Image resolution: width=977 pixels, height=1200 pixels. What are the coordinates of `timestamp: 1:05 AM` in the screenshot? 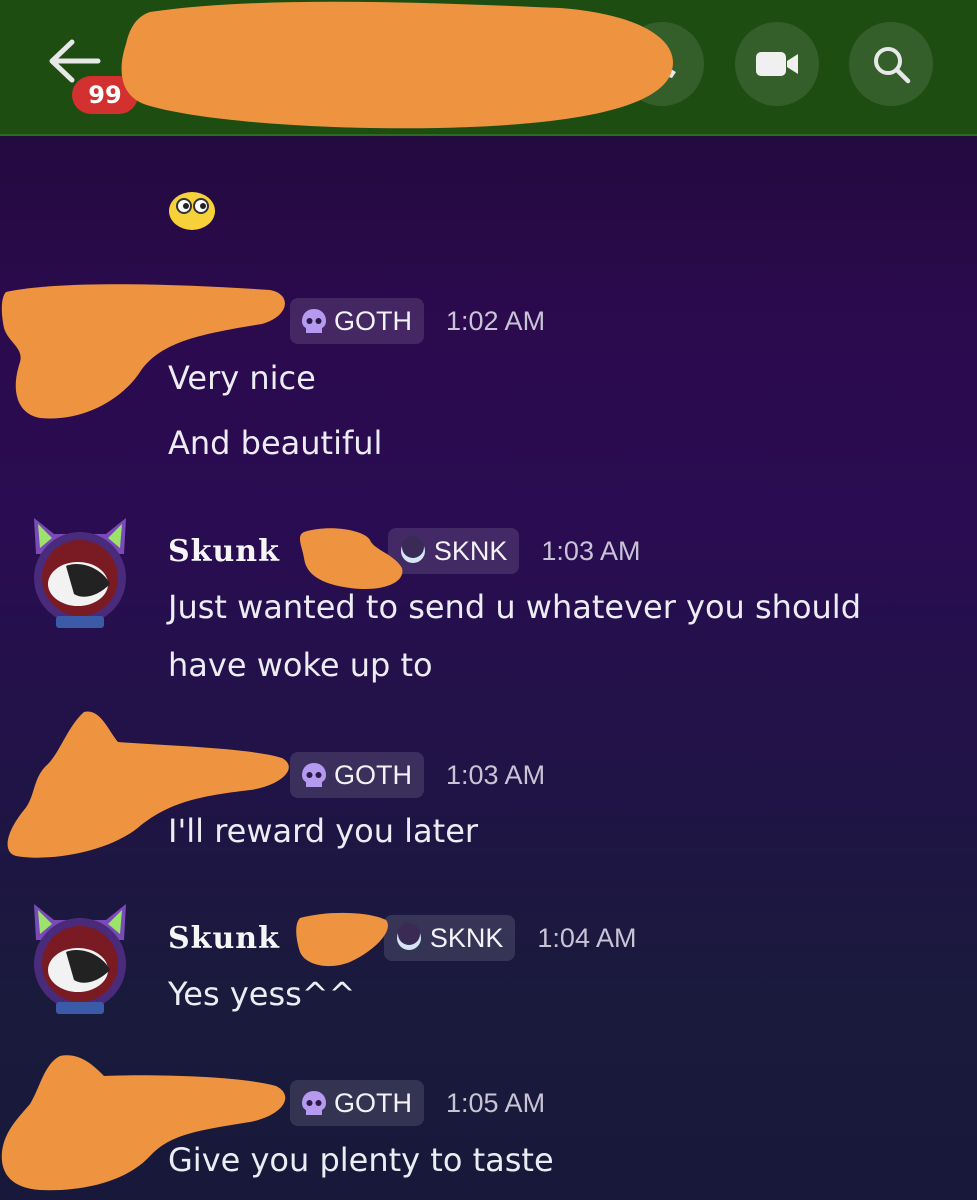 It's located at (496, 1102).